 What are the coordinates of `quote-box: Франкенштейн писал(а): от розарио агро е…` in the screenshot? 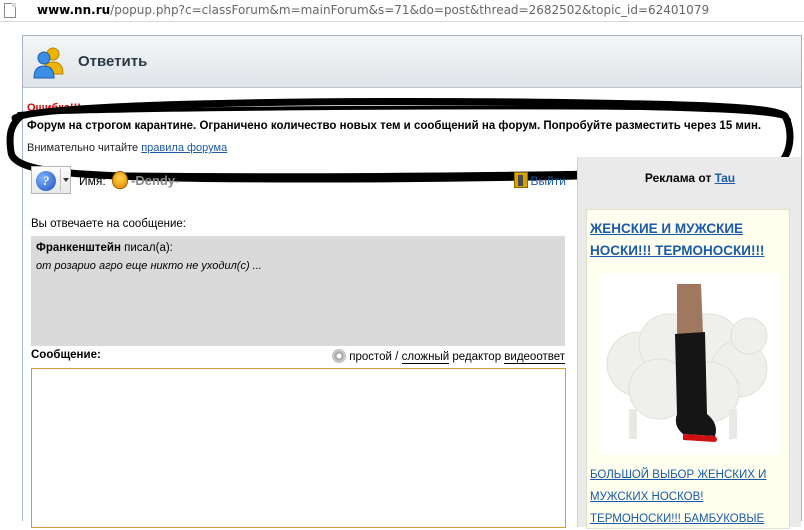 It's located at (298, 291).